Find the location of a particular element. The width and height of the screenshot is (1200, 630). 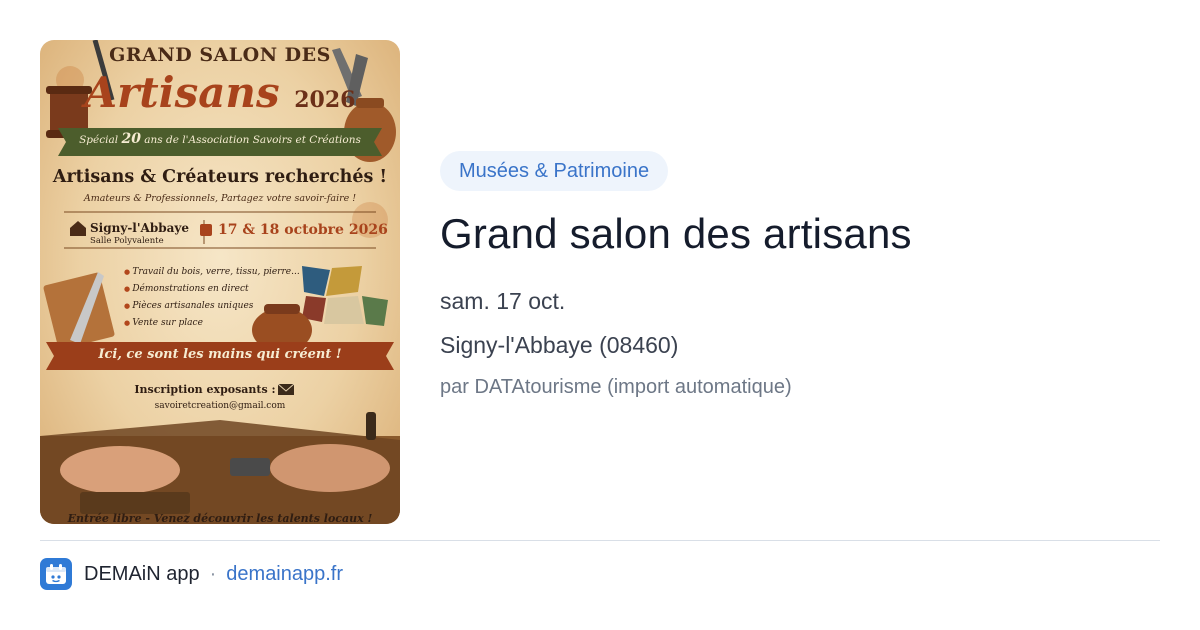

poster-top-line: GRAND SALON DES is located at coordinates (220, 55).